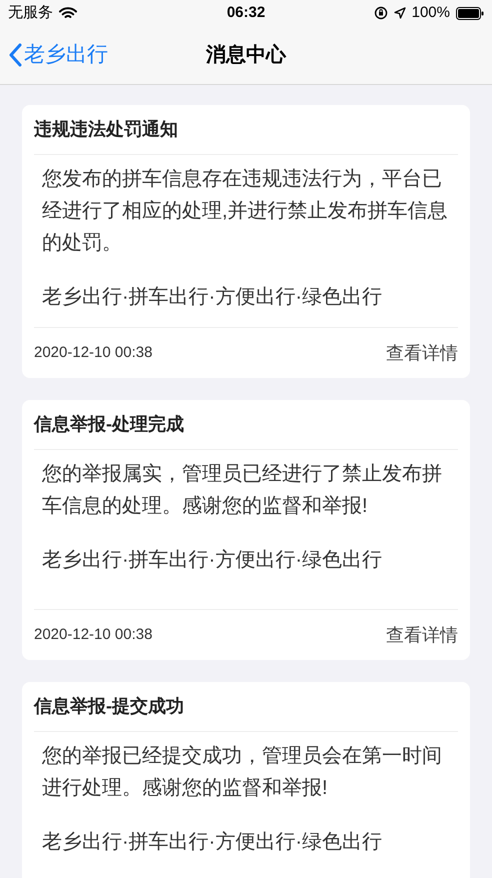 The image size is (492, 878). I want to click on message-title: 信息举报-处理完成, so click(246, 425).